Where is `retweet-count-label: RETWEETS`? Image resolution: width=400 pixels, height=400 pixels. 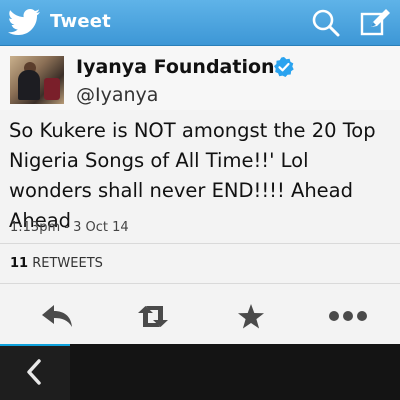 retweet-count-label: RETWEETS is located at coordinates (67, 263).